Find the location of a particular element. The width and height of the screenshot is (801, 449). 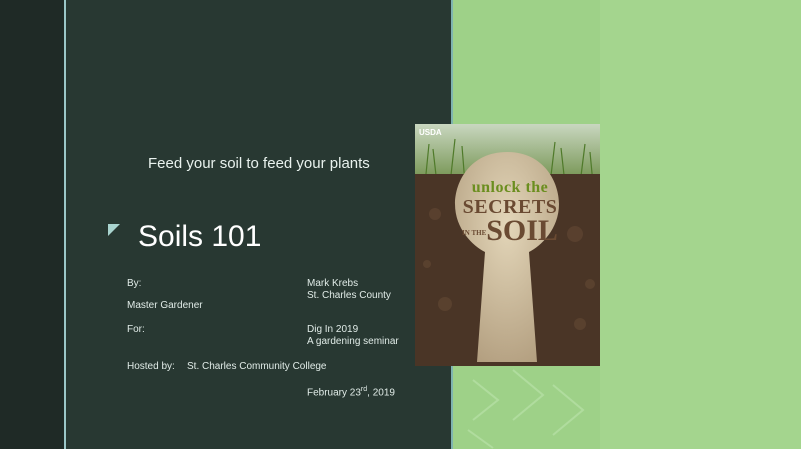

cover-line-3: IN THESOIL is located at coordinates (510, 230).